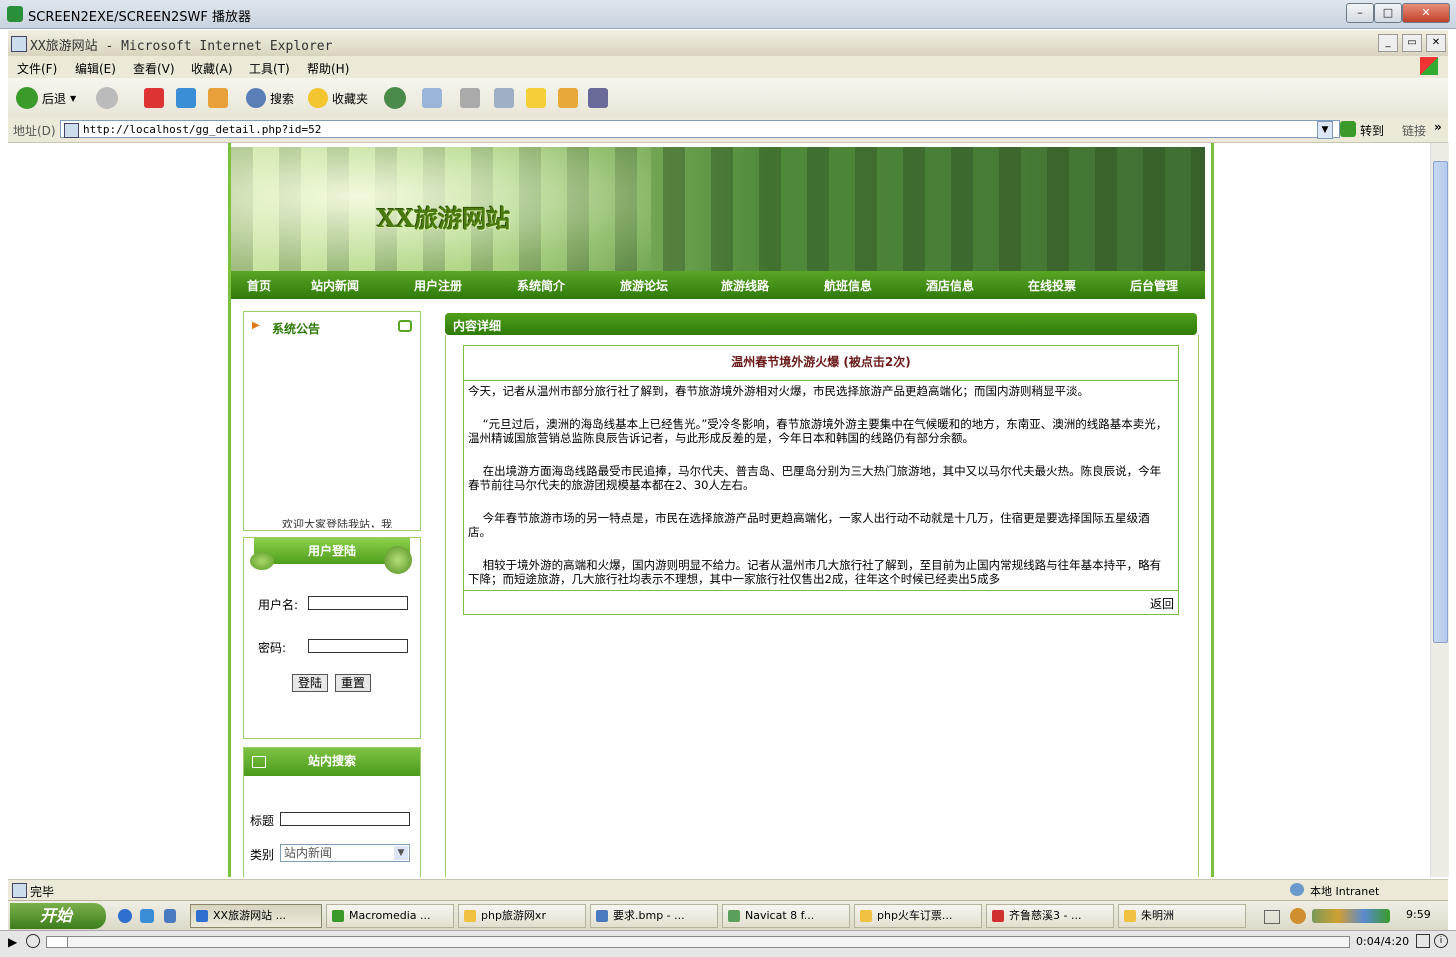 This screenshot has width=1456, height=957. What do you see at coordinates (950, 285) in the screenshot?
I see `nav-hotels: 酒店信息` at bounding box center [950, 285].